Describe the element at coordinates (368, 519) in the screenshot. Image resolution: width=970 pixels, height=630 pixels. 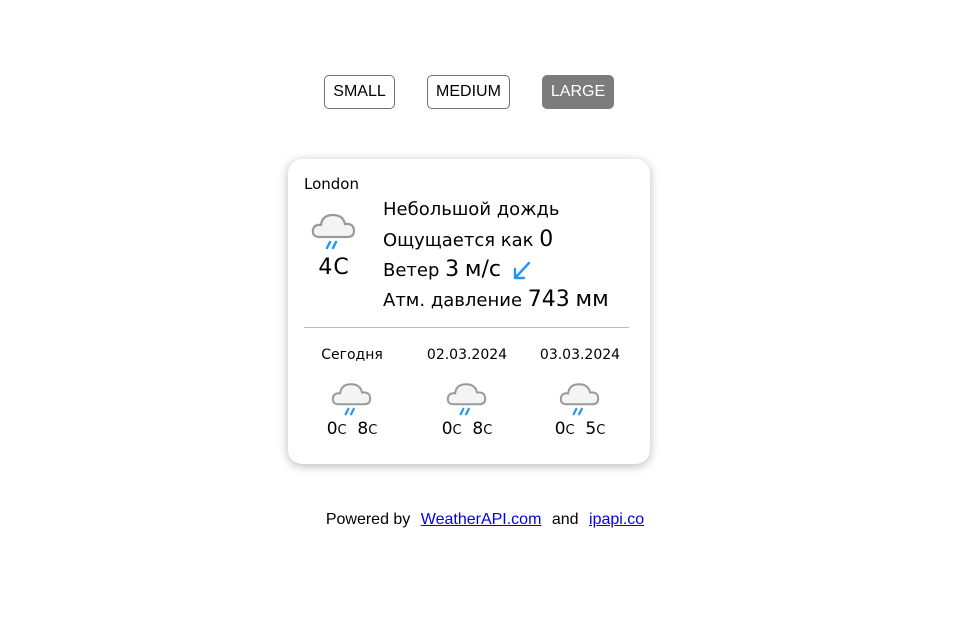
I see `powered-by-label: Powered by` at that location.